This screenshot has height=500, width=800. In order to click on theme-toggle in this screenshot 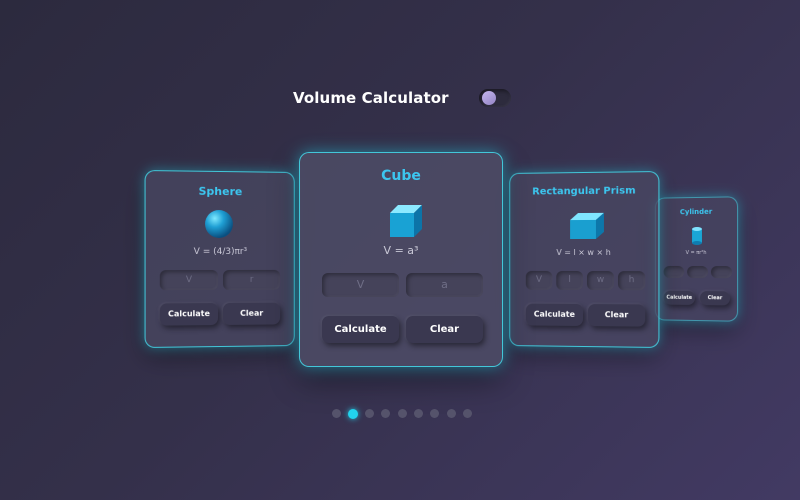, I will do `click(495, 98)`.